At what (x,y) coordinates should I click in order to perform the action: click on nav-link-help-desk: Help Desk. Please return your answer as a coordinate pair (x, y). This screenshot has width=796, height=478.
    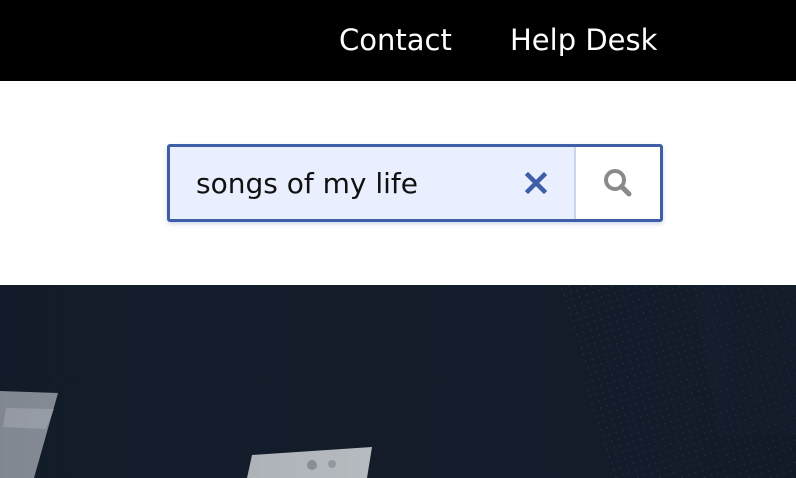
    Looking at the image, I should click on (583, 40).